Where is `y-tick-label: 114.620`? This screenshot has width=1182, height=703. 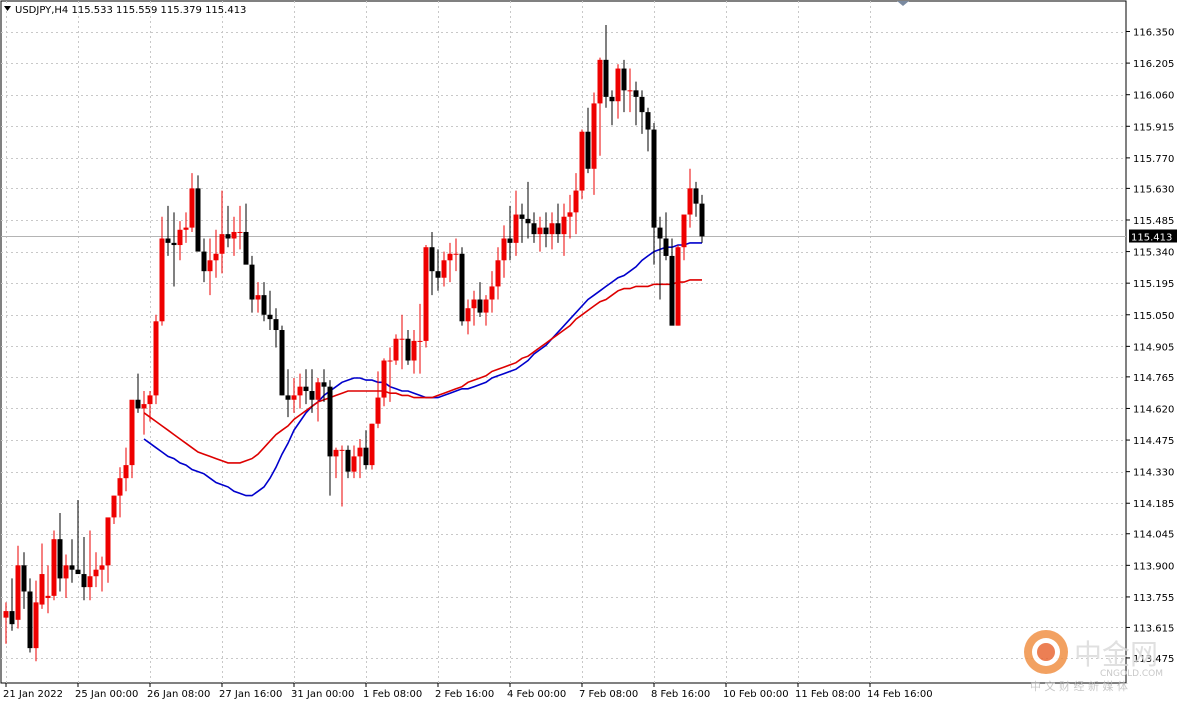
y-tick-label: 114.620 is located at coordinates (1153, 409).